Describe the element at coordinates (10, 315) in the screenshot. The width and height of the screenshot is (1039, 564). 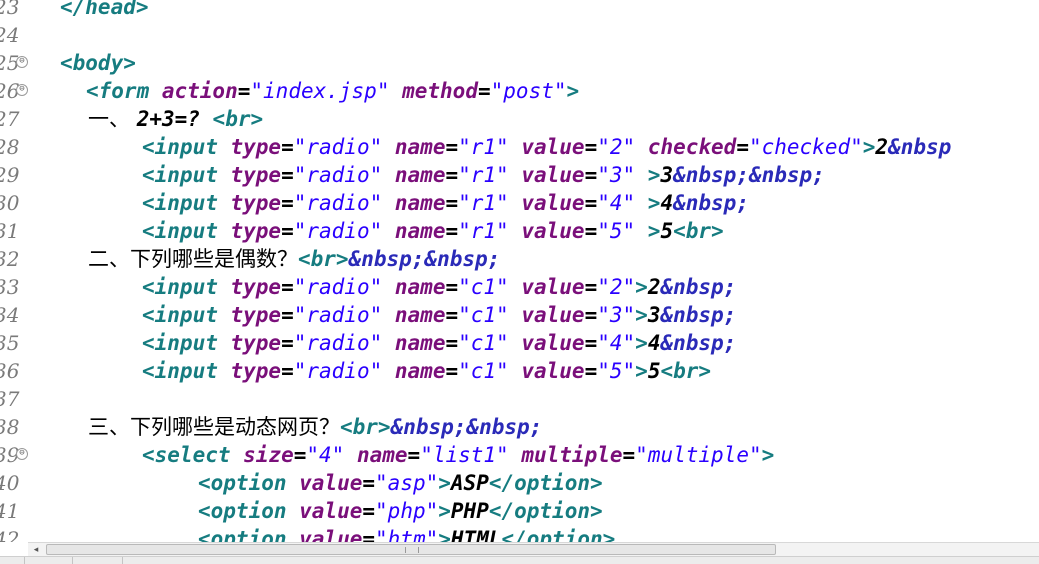
I see `line-number: 34` at that location.